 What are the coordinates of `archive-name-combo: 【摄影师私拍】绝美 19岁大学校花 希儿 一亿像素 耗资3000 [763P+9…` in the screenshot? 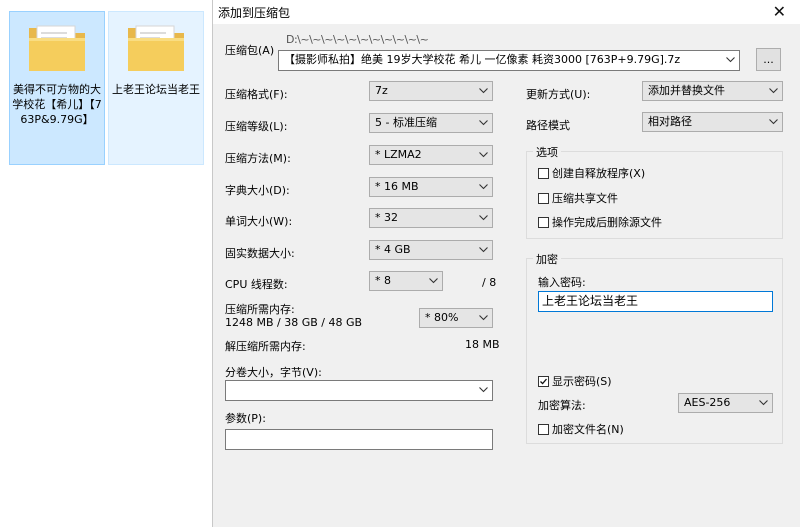 It's located at (509, 60).